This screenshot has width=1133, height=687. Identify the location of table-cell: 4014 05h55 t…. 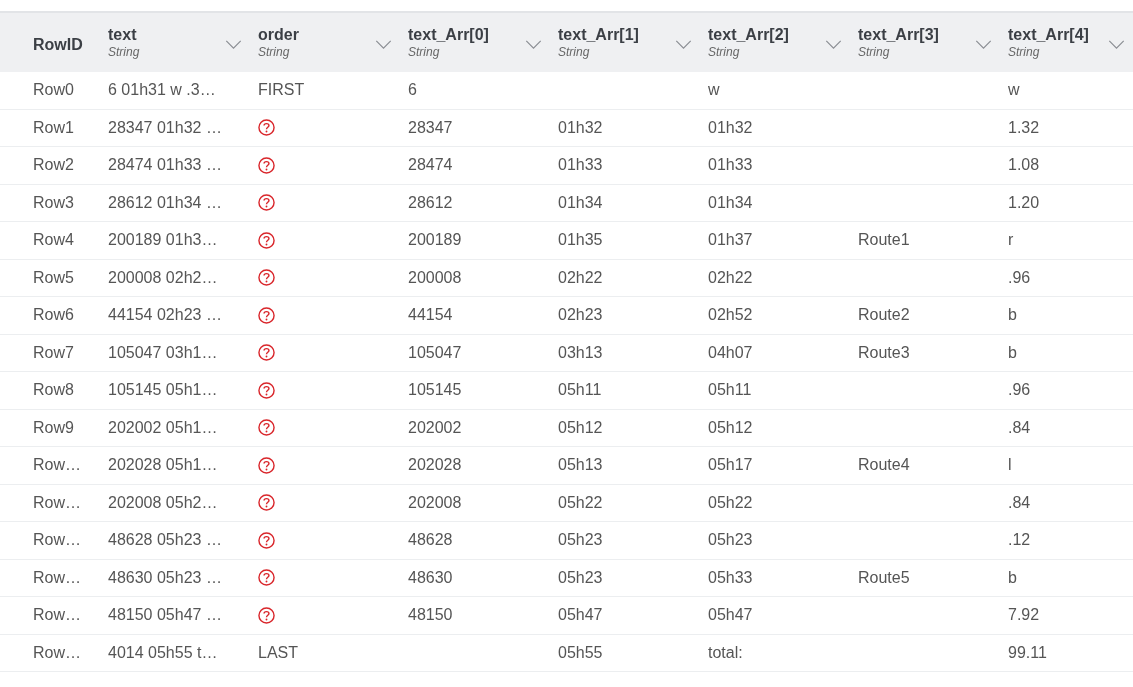
(163, 652).